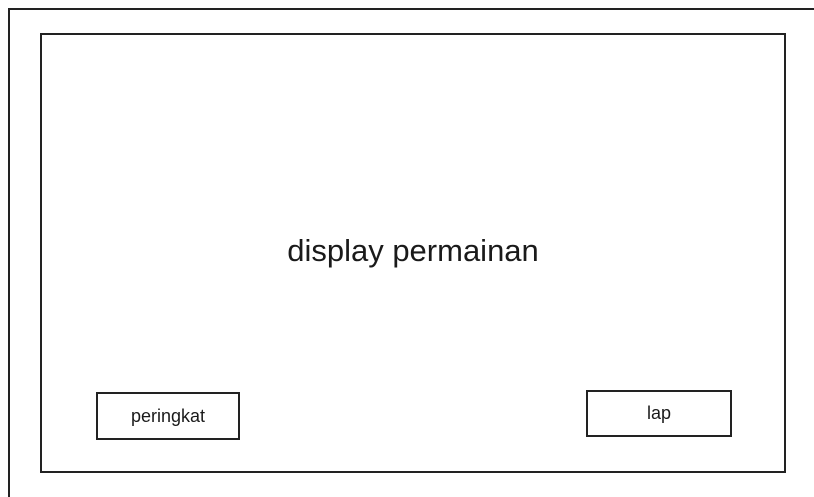 The width and height of the screenshot is (814, 497). Describe the element at coordinates (413, 250) in the screenshot. I see `game-display-label: display permainan` at that location.